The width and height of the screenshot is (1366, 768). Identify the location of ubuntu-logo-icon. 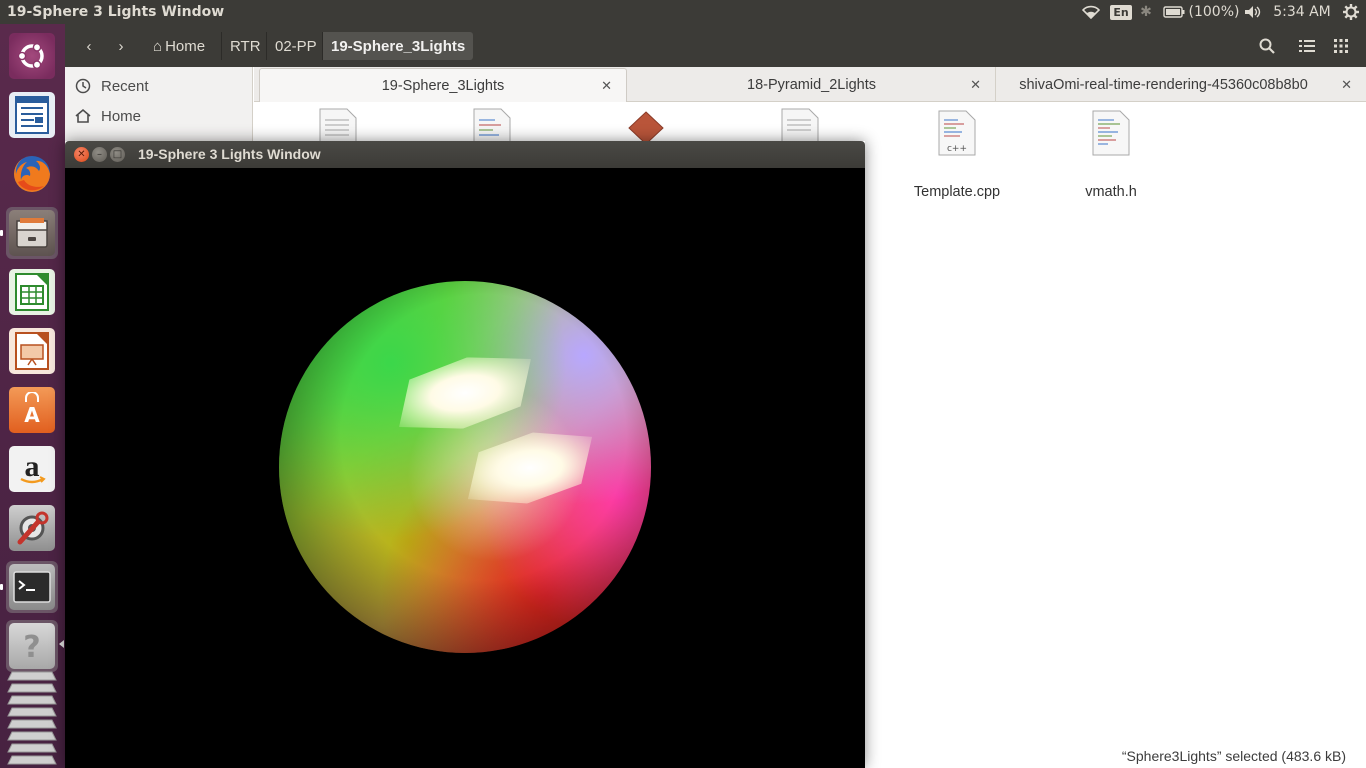
(32, 56).